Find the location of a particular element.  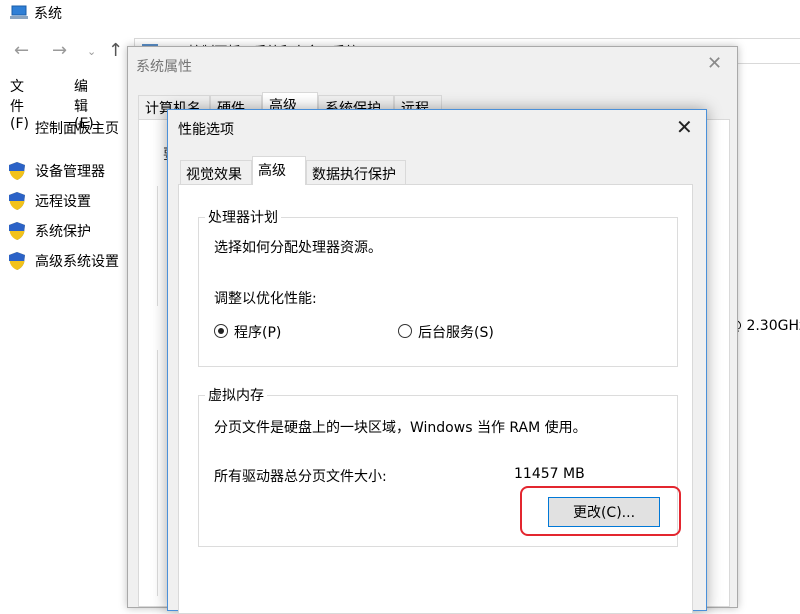

system-properties-title: 系统属性 is located at coordinates (164, 67).